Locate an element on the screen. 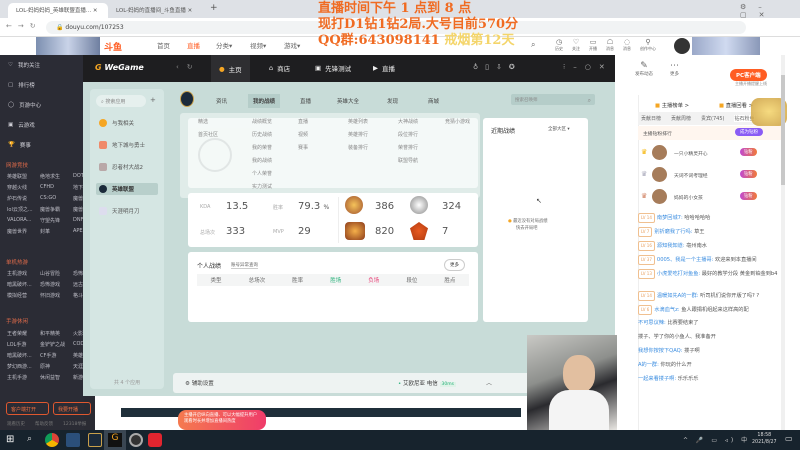 The height and width of the screenshot is (450, 800). dropdown-menu-item: 战绩概览 is located at coordinates (262, 121).